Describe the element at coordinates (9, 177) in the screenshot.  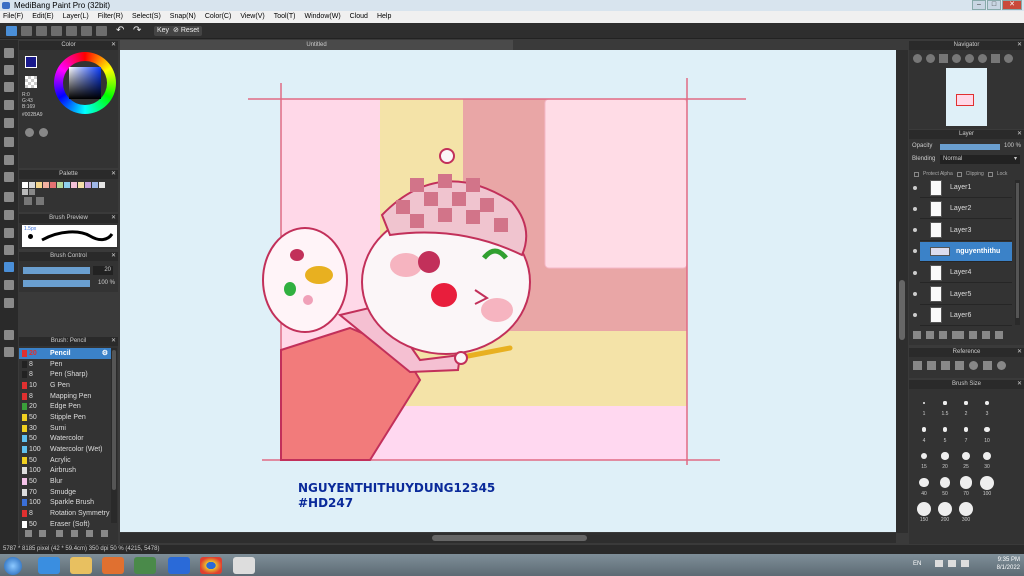
I see `gradient-tool-icon` at that location.